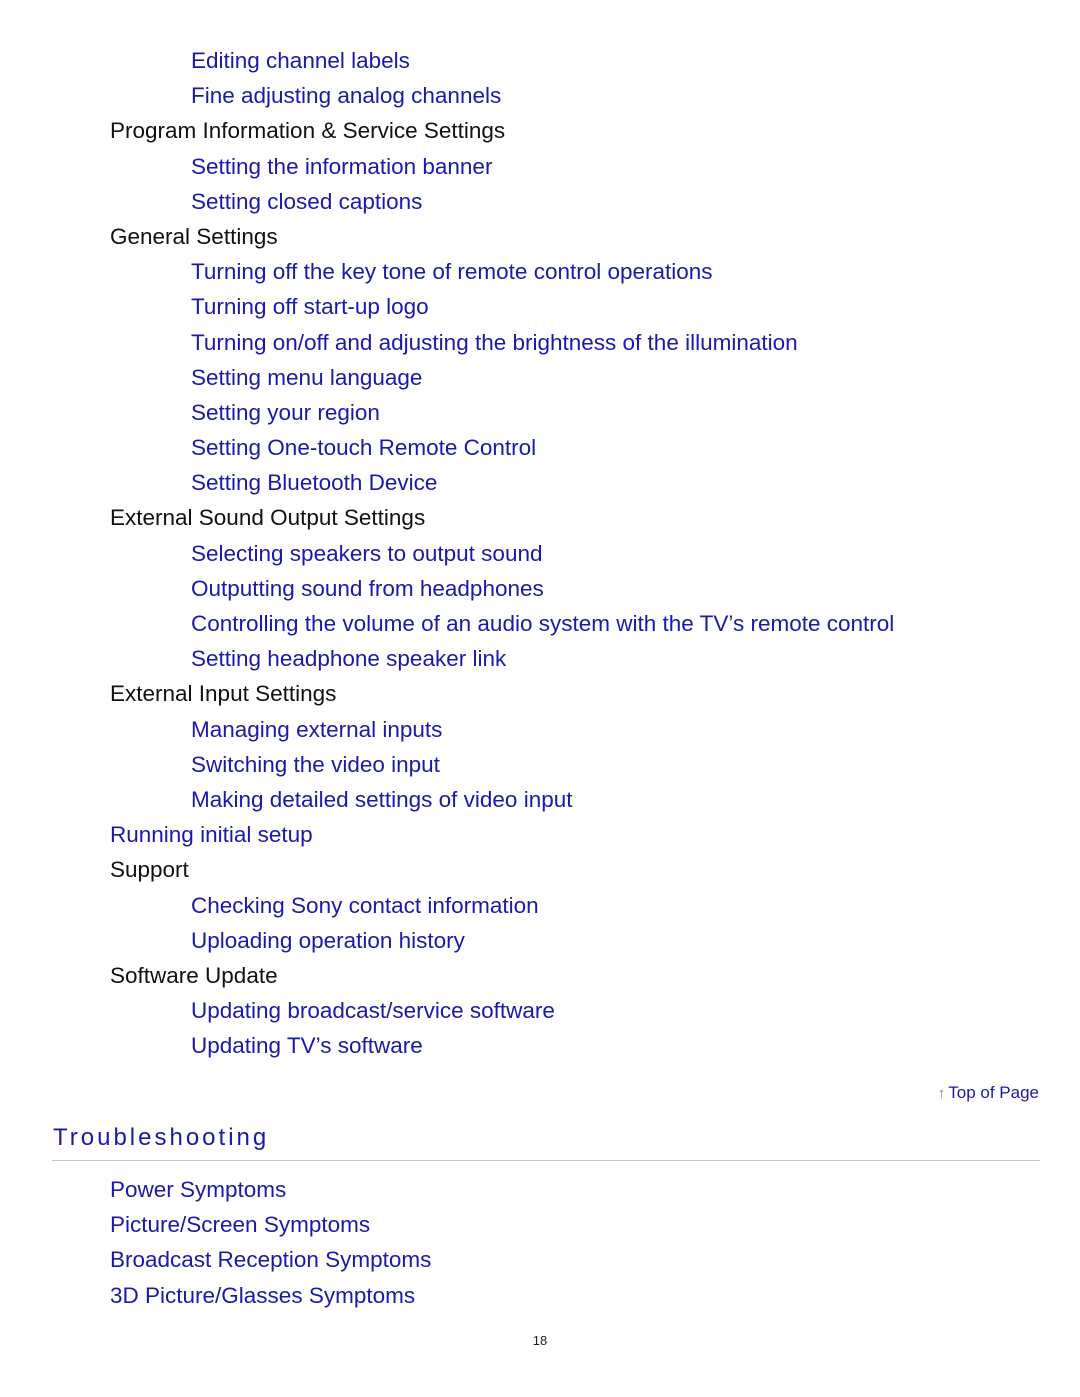  Describe the element at coordinates (941, 1093) in the screenshot. I see `up-arrow-icon: ↑` at that location.